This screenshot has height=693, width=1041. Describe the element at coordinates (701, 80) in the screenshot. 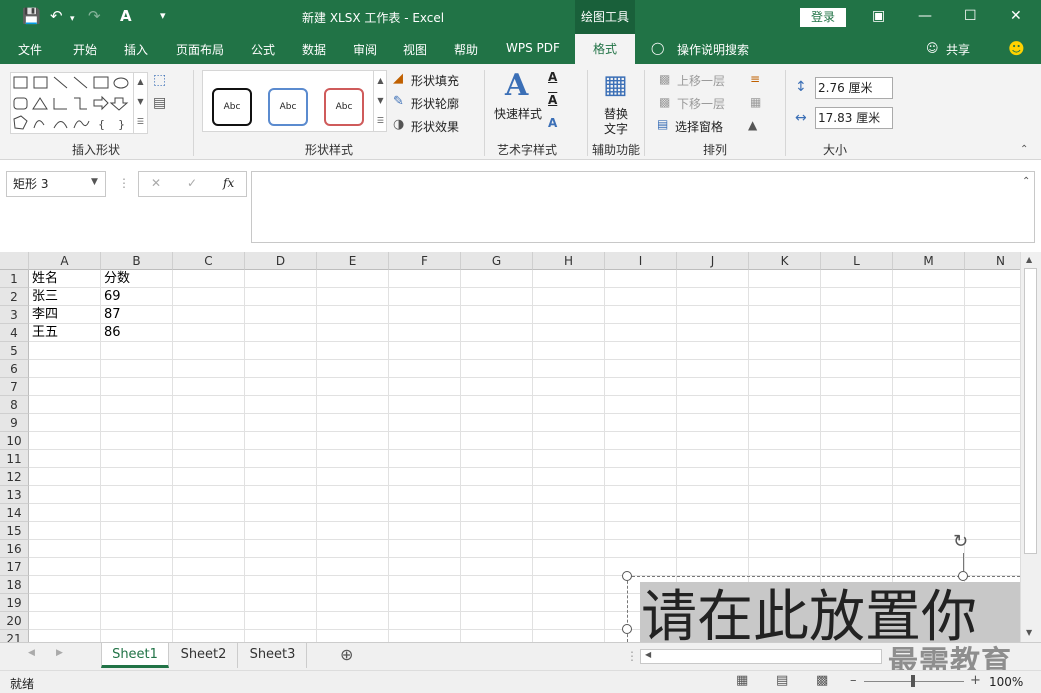

I see `bring-forward-button: 上移一层` at that location.